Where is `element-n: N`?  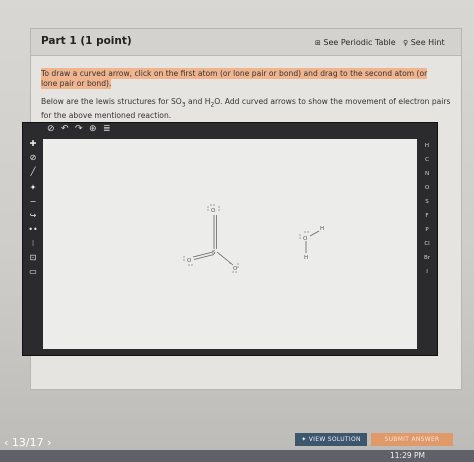 element-n: N is located at coordinates (427, 174).